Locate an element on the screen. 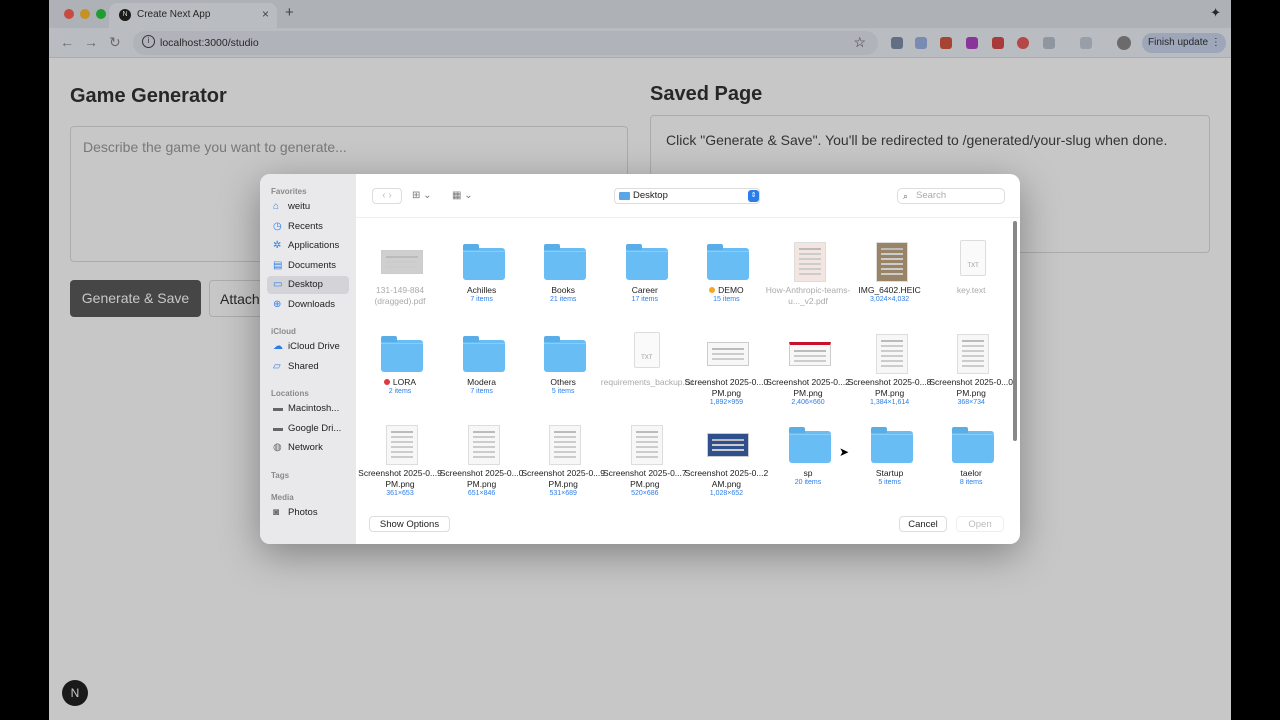 The image size is (1280, 720). file-item: IMG_6402.HEIC 3,024×4,032 is located at coordinates (890, 274).